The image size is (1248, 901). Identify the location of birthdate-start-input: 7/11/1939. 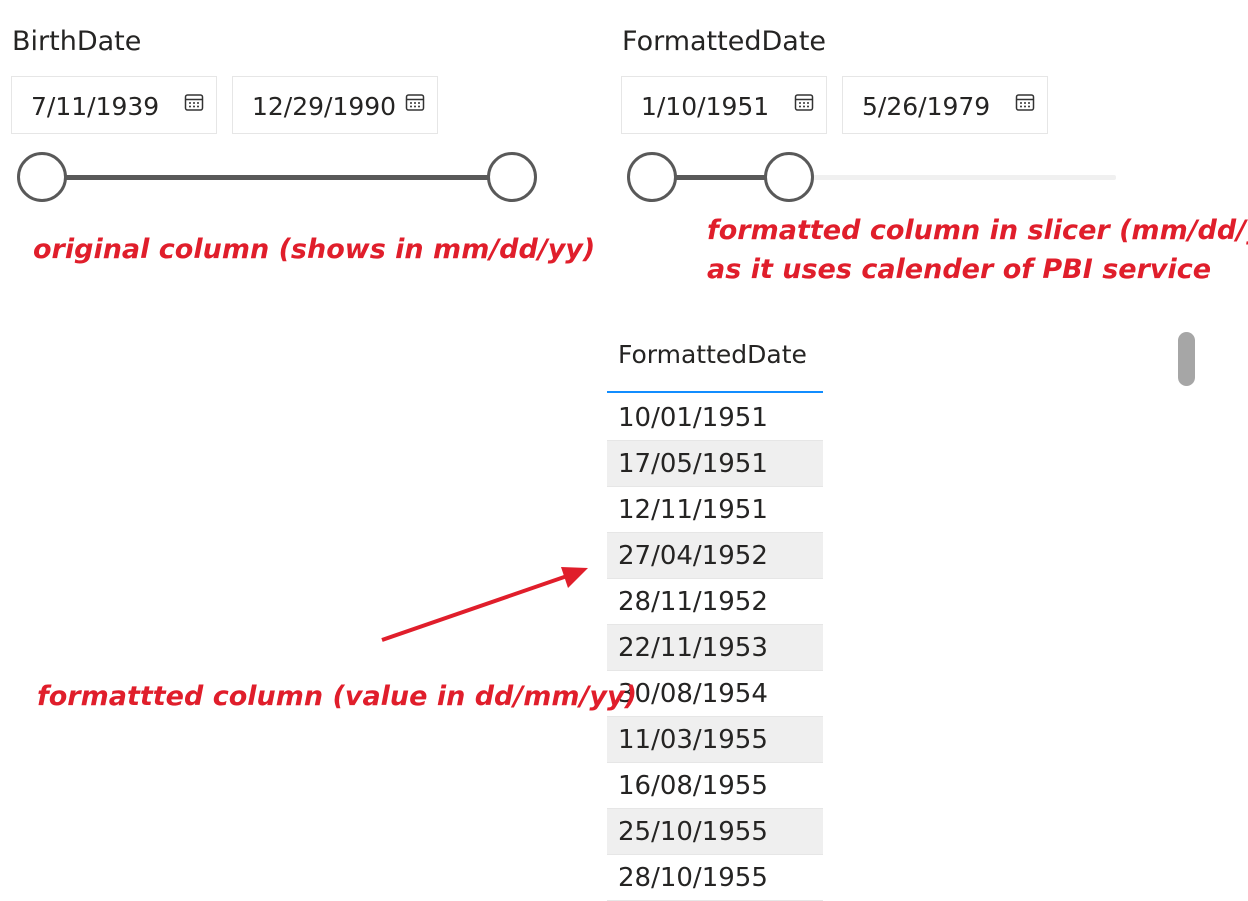
(114, 105).